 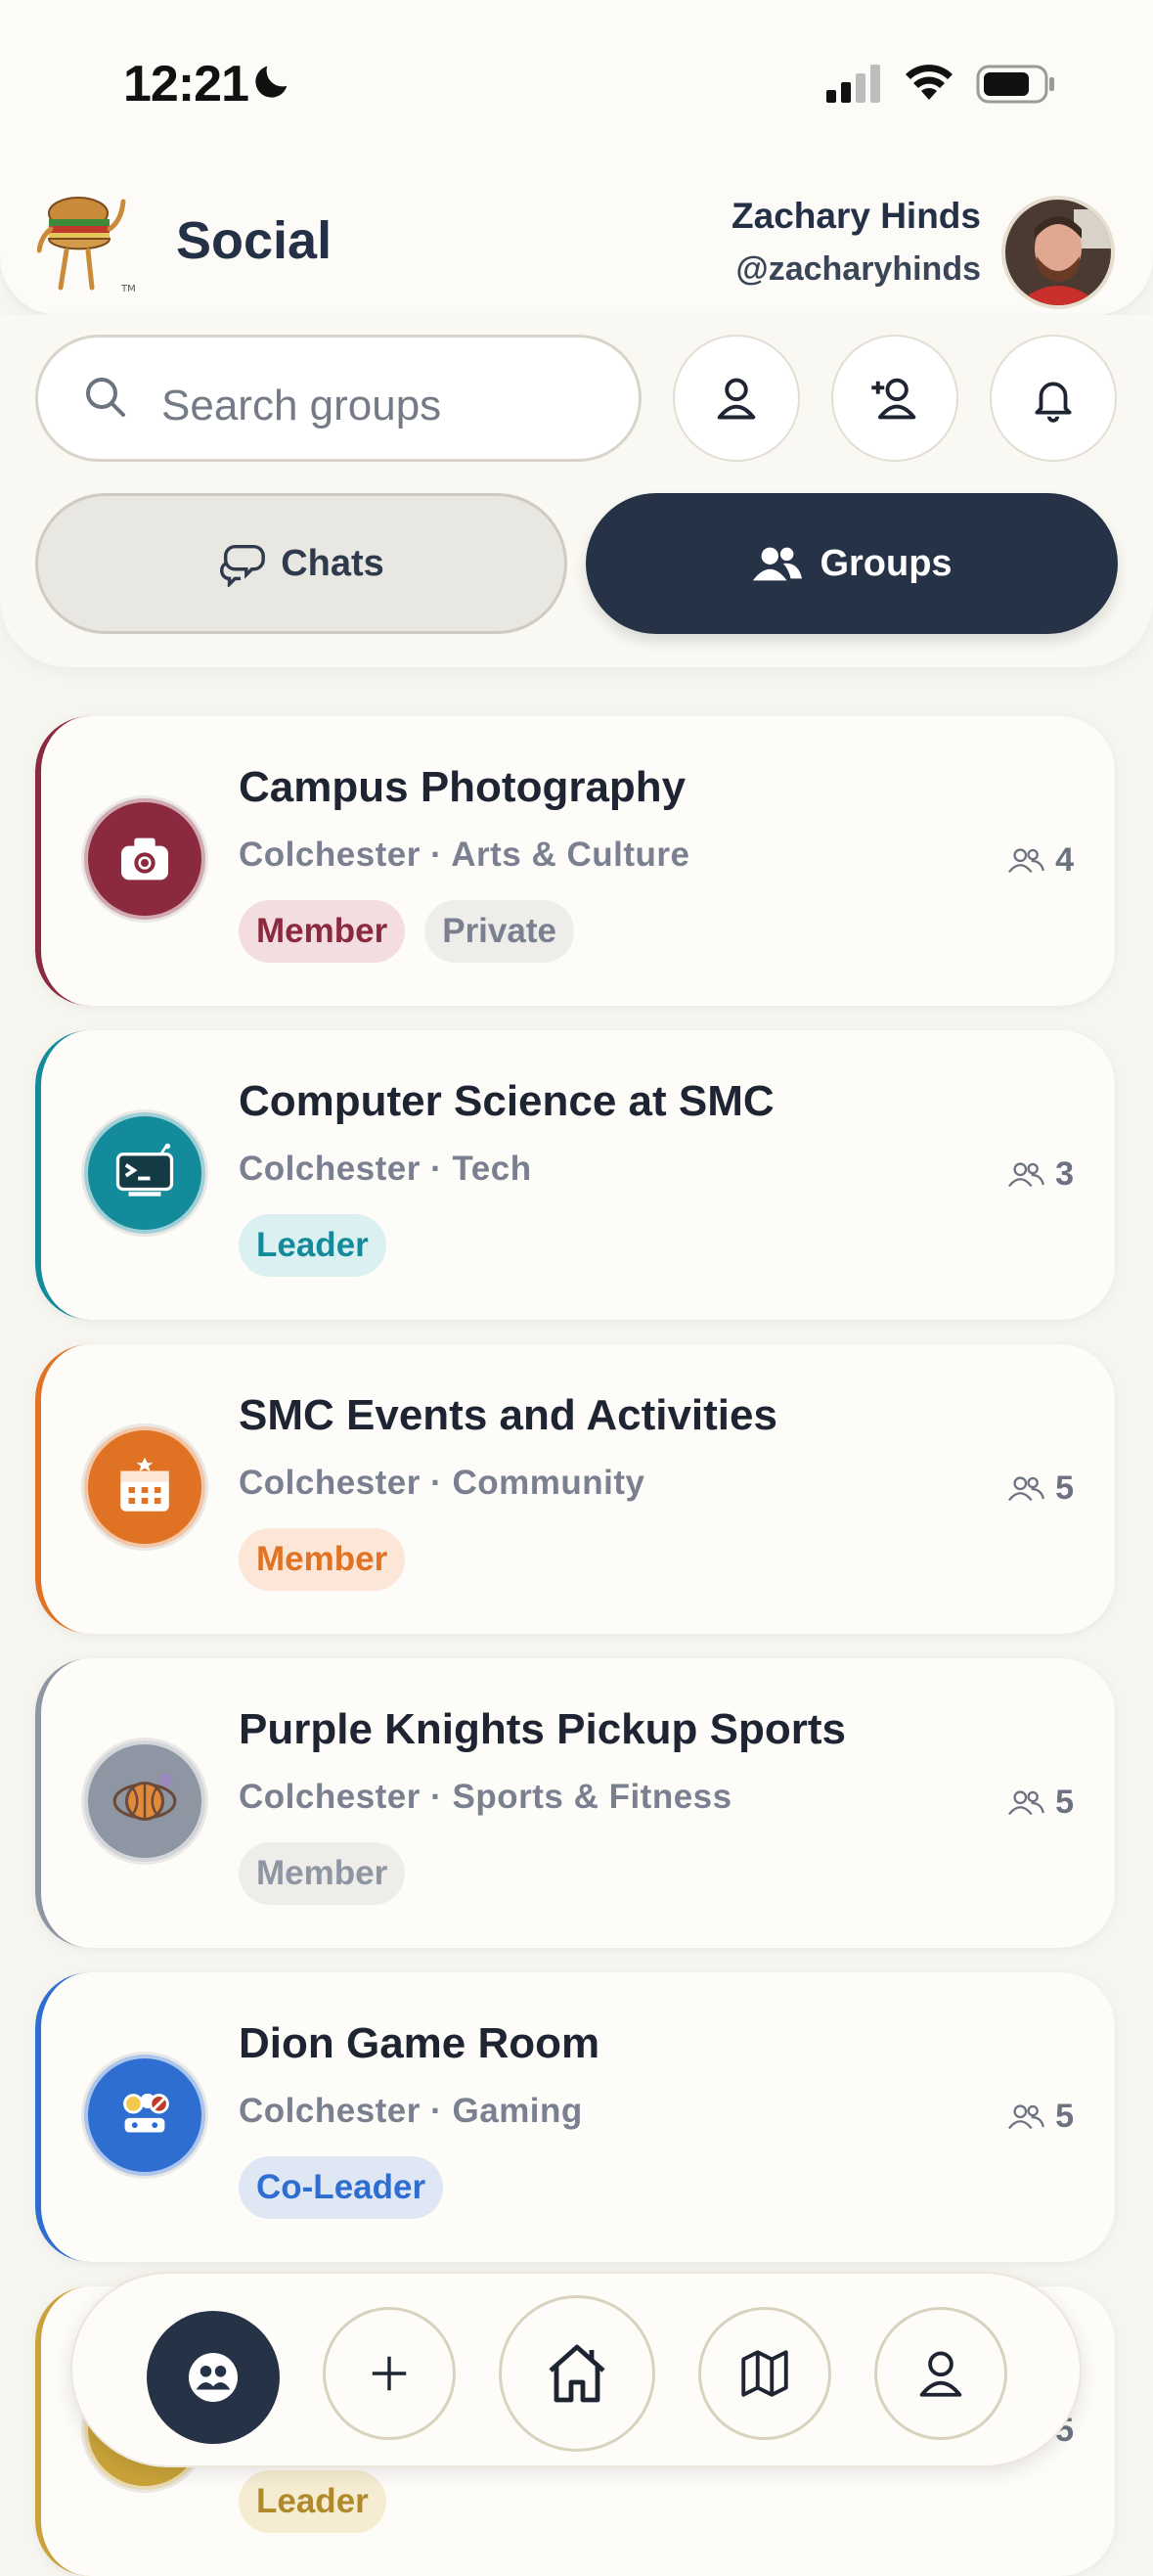 I want to click on game-pieces-icon, so click(x=144, y=2115).